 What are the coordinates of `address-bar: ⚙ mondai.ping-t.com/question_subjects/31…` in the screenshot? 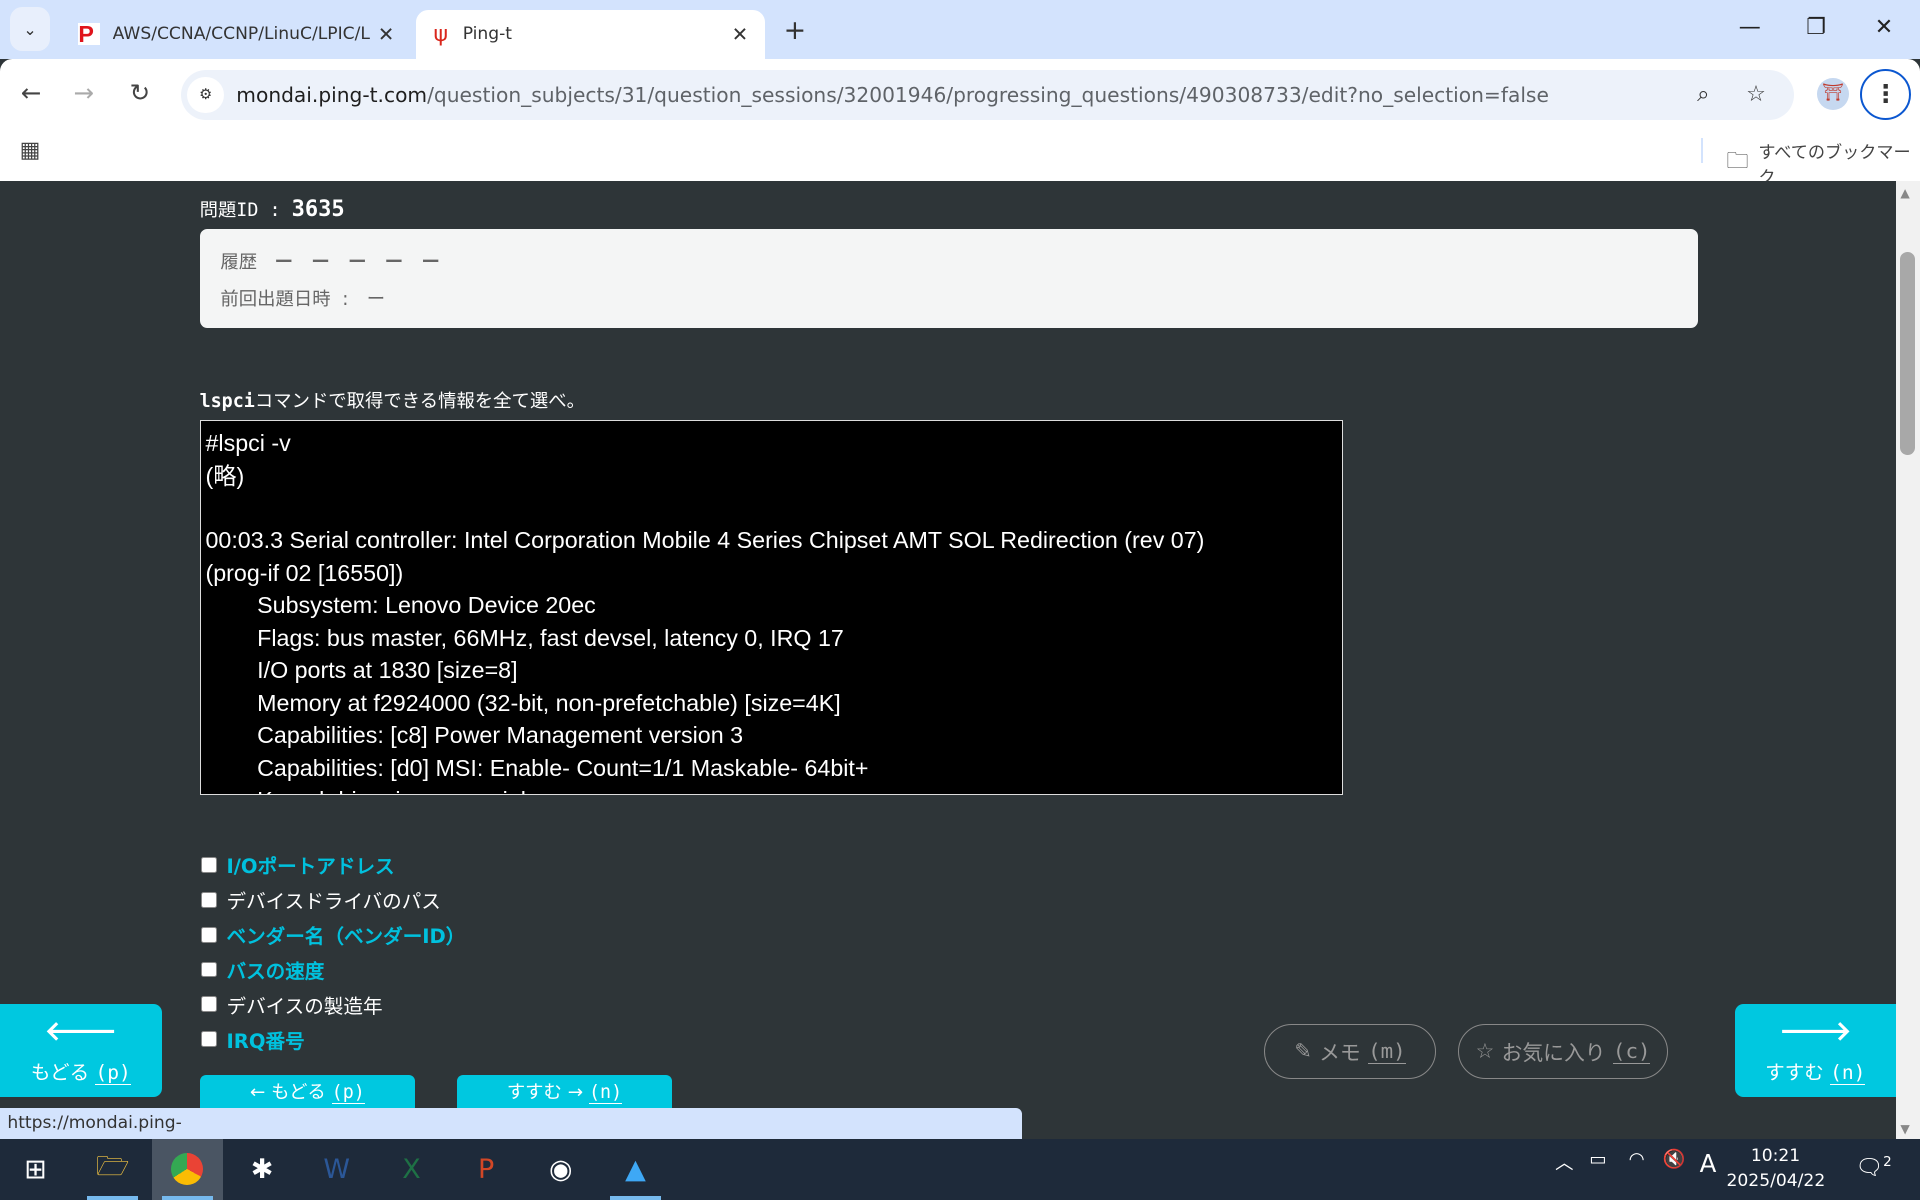 It's located at (987, 94).